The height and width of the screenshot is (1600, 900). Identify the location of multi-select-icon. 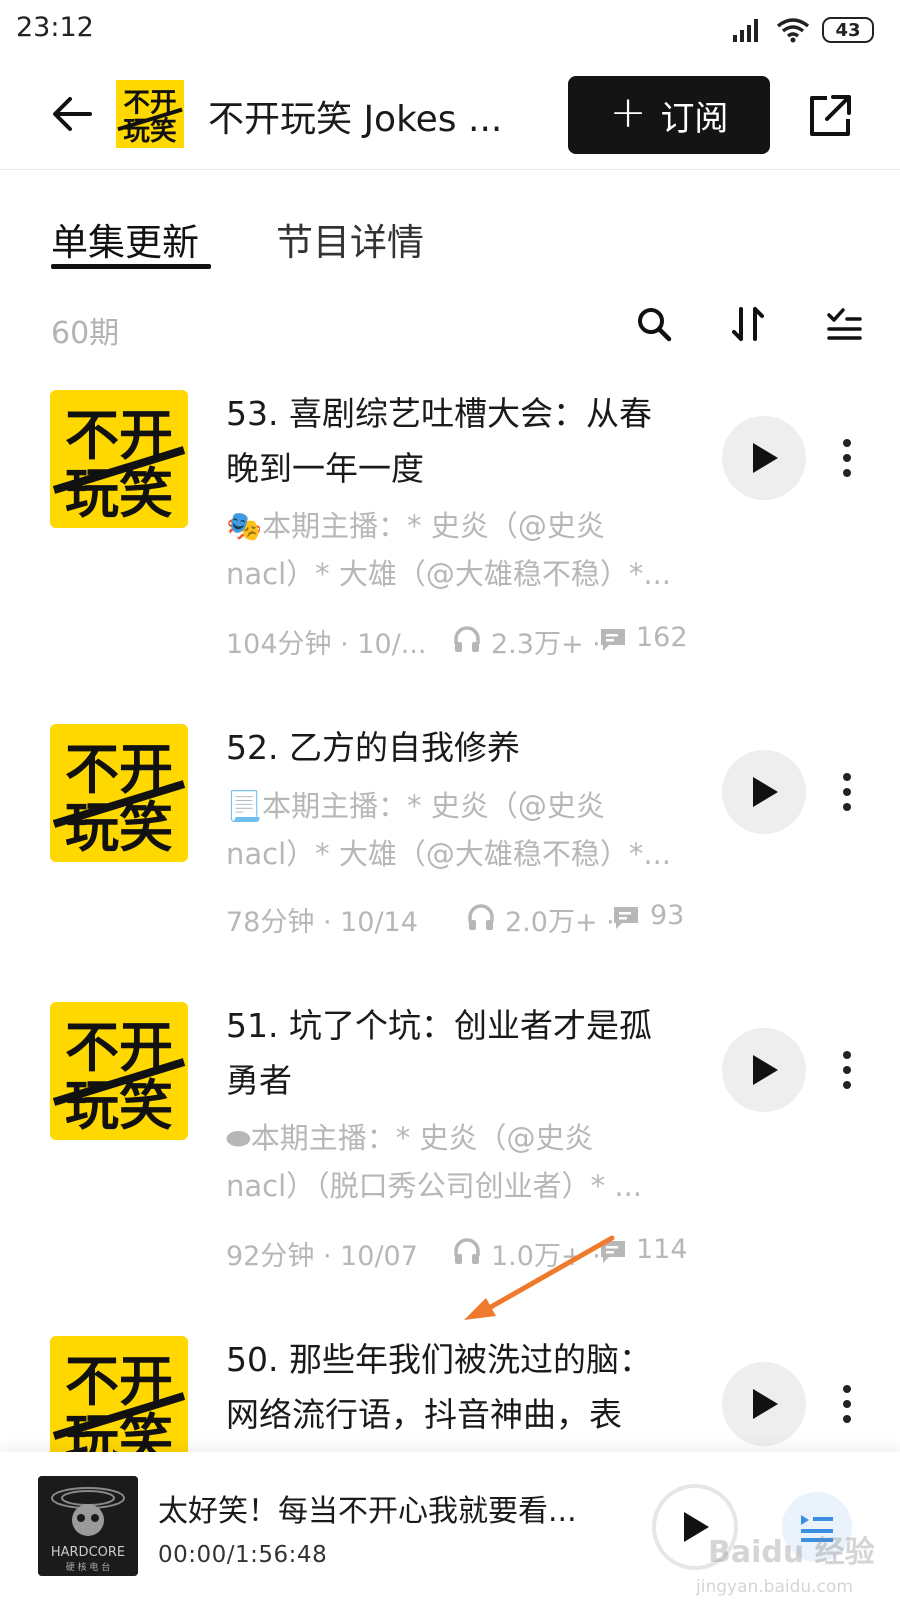
(844, 324).